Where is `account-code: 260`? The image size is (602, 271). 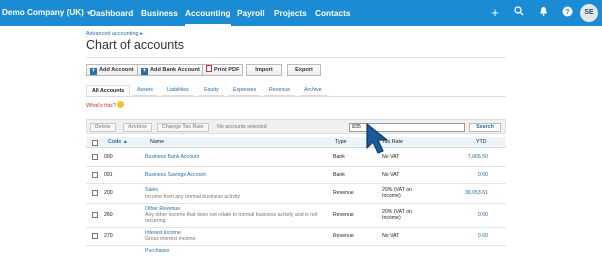 account-code: 260 is located at coordinates (108, 215).